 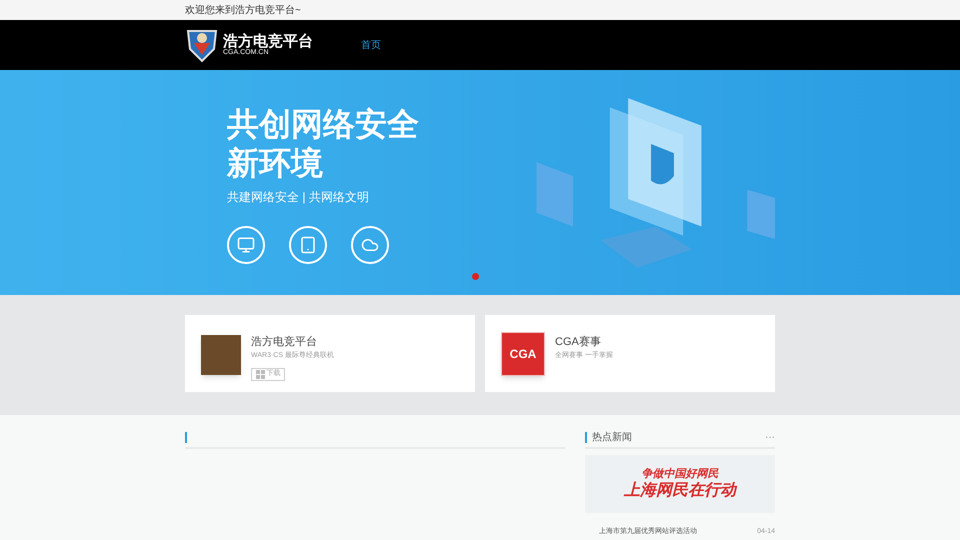 I want to click on cga-logo: CGA, so click(x=523, y=354).